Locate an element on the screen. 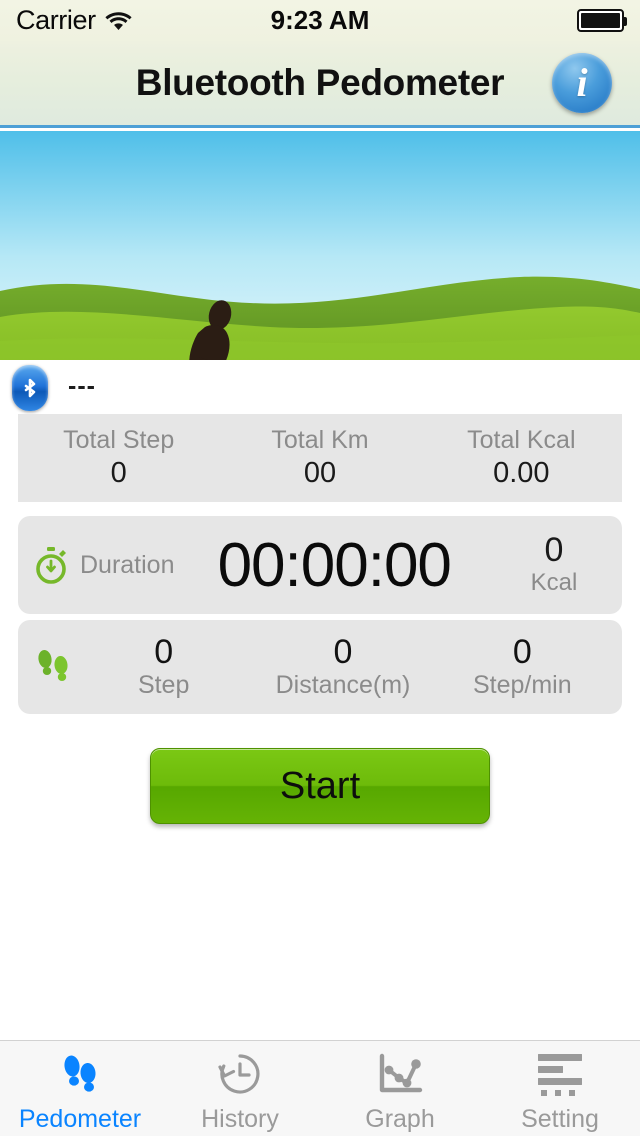  step-label: Step is located at coordinates (163, 685).